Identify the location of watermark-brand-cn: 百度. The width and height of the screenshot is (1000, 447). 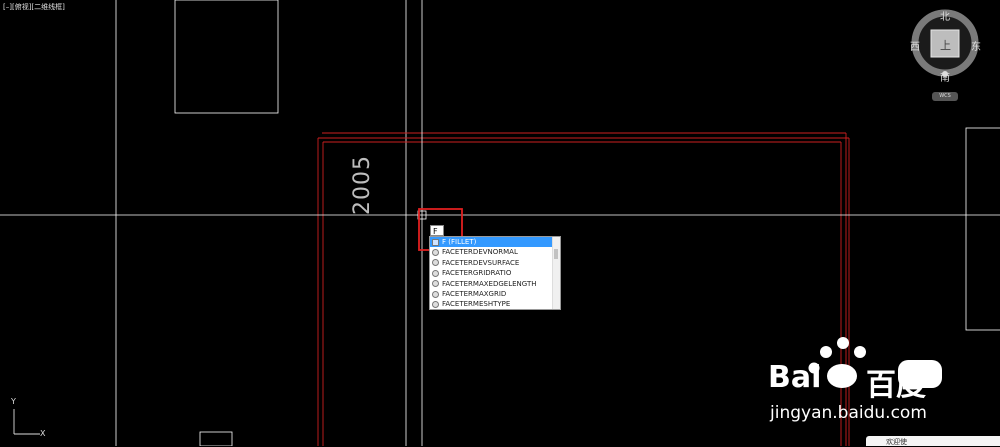
(896, 385).